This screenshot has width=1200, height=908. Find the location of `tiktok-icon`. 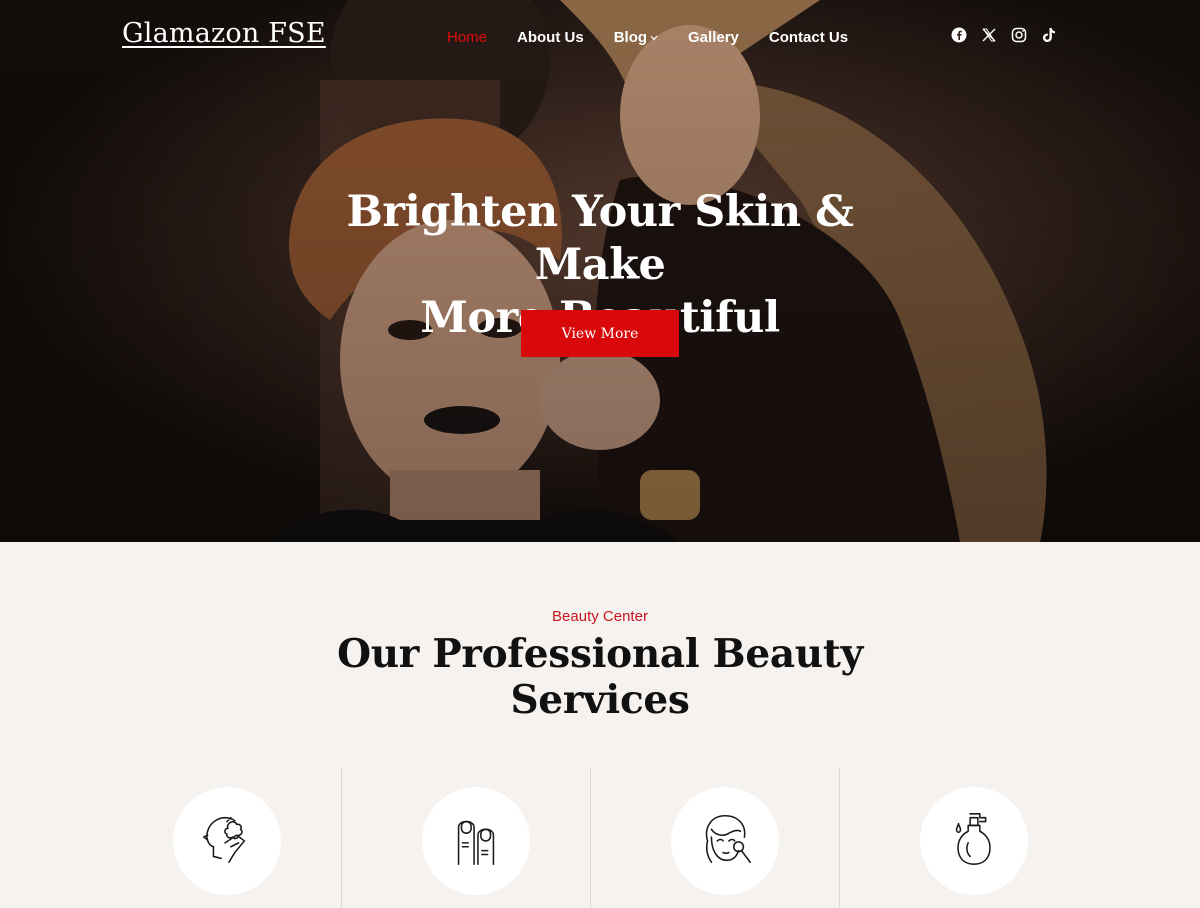

tiktok-icon is located at coordinates (1049, 35).